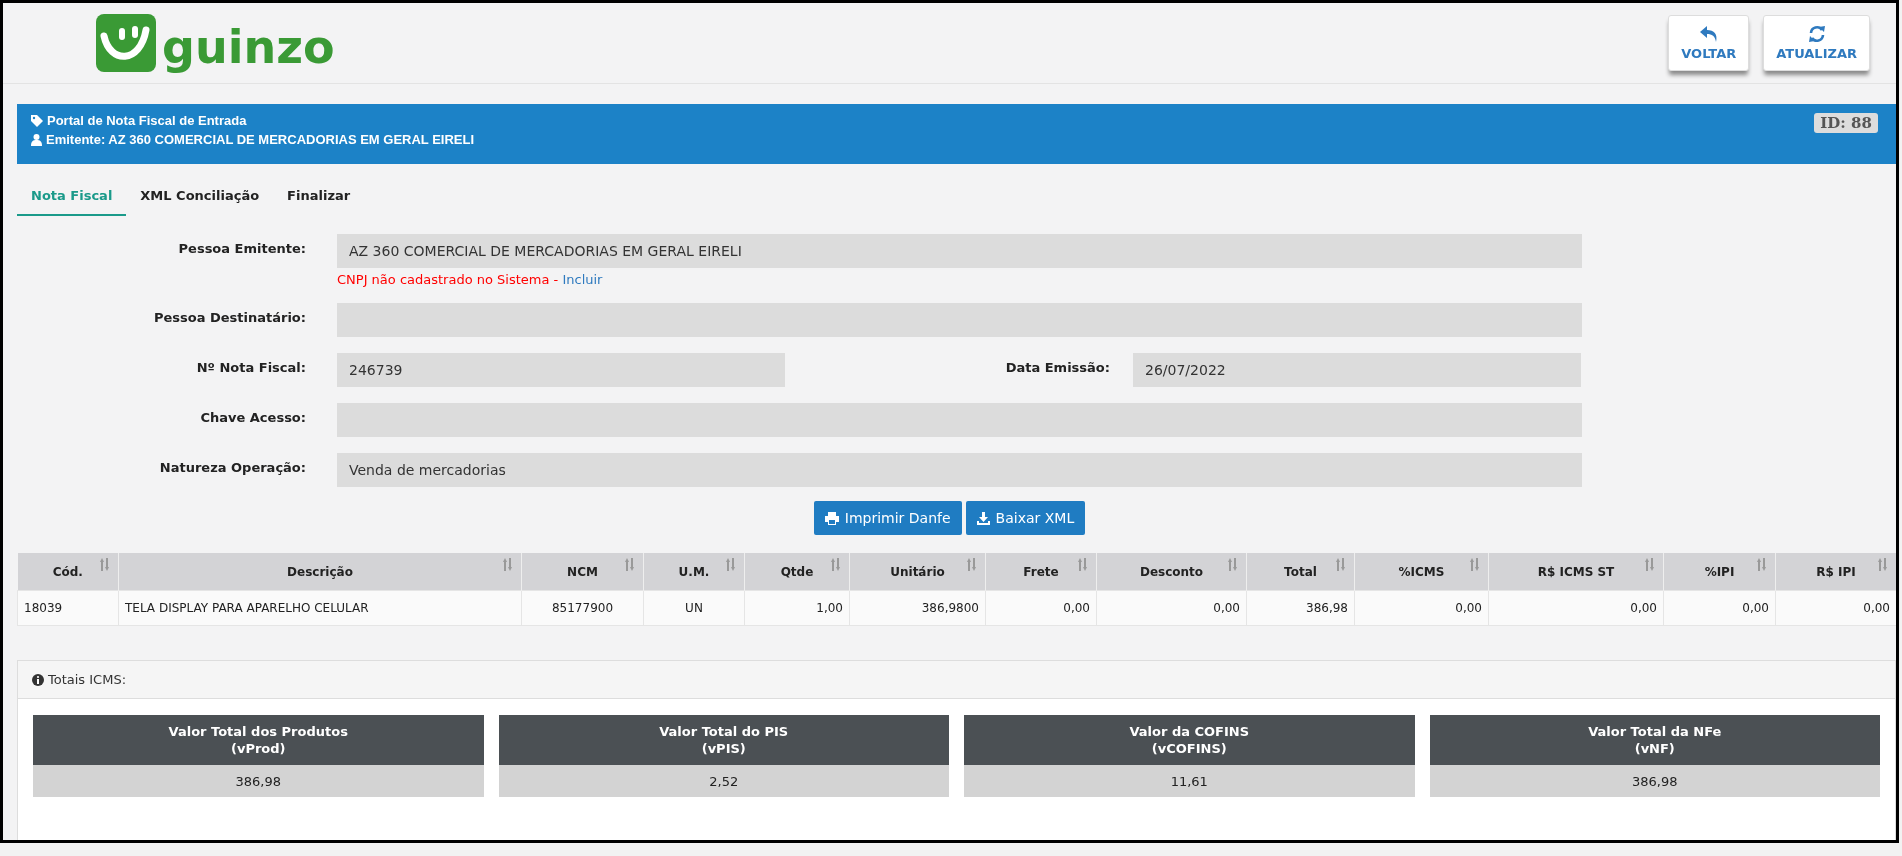 Image resolution: width=1902 pixels, height=856 pixels. What do you see at coordinates (1816, 34) in the screenshot?
I see `refresh-icon` at bounding box center [1816, 34].